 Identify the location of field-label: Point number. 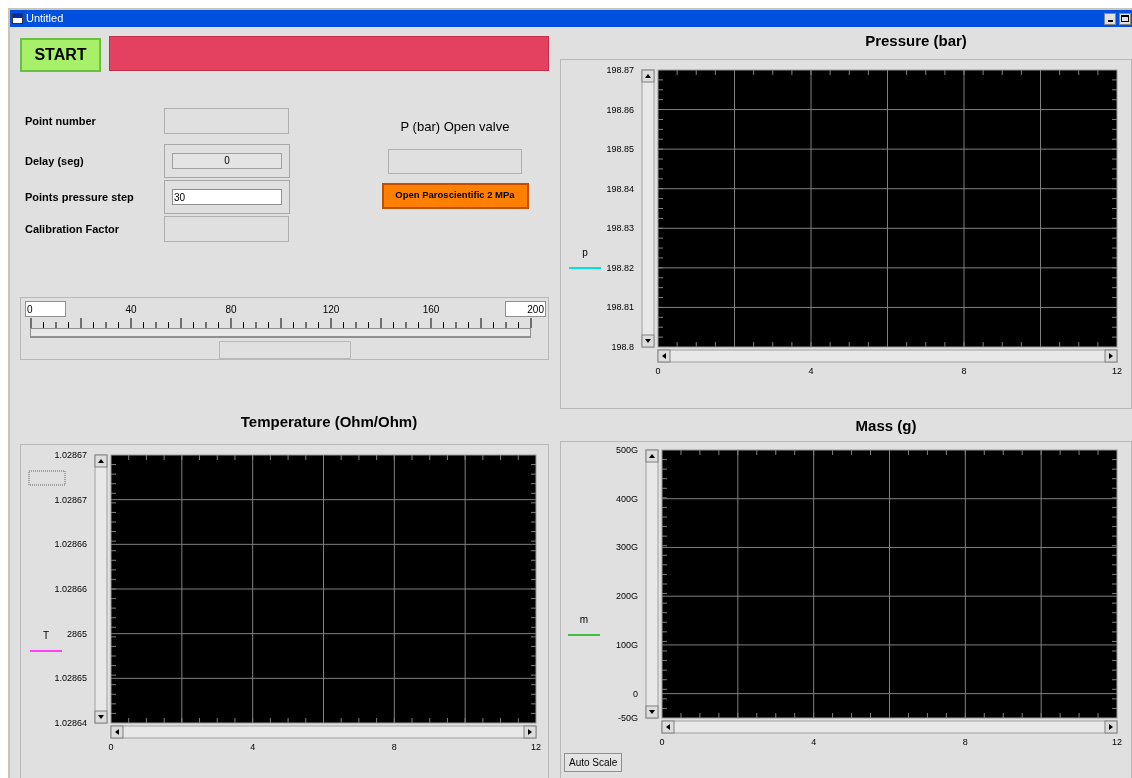
(61, 121).